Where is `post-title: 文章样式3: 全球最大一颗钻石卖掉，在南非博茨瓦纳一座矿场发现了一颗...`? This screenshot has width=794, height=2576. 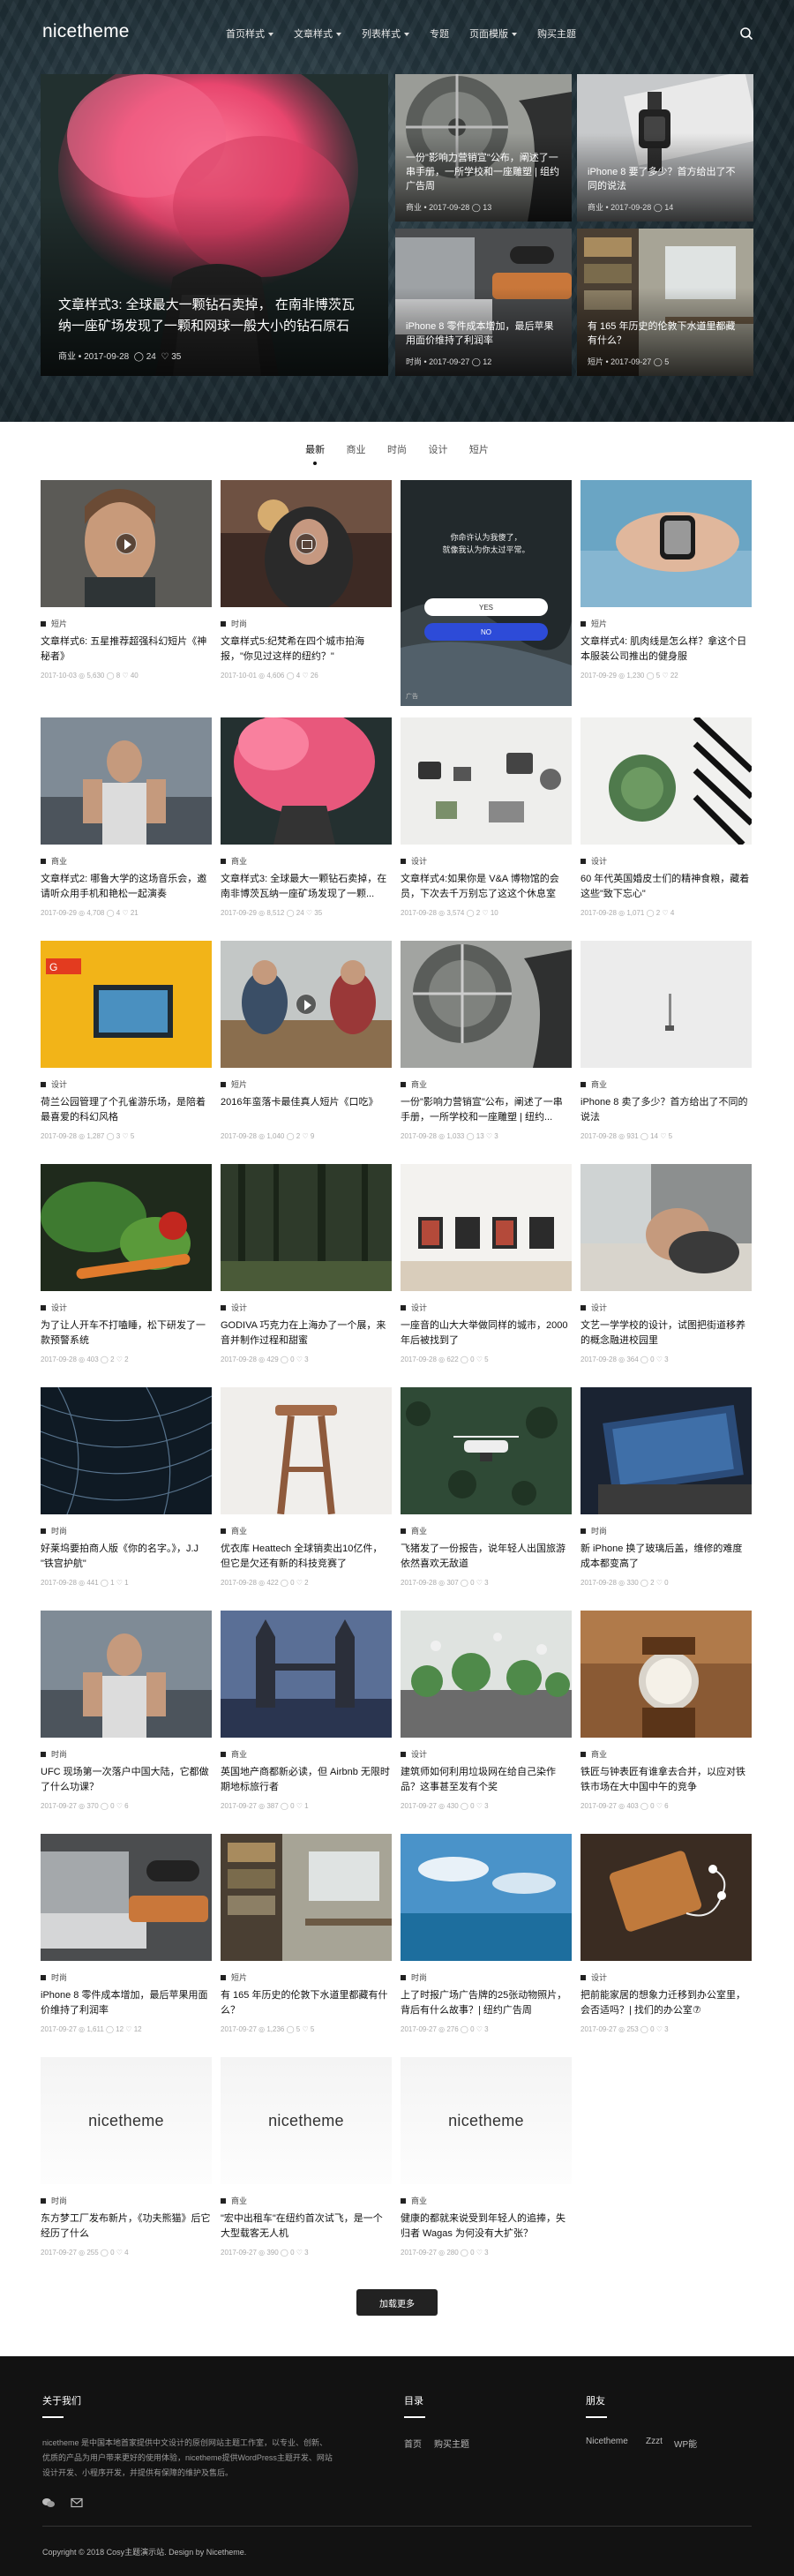 post-title: 文章样式3: 全球最大一颗钻石卖掉，在南非博茨瓦纳一座矿场发现了一颗... is located at coordinates (306, 887).